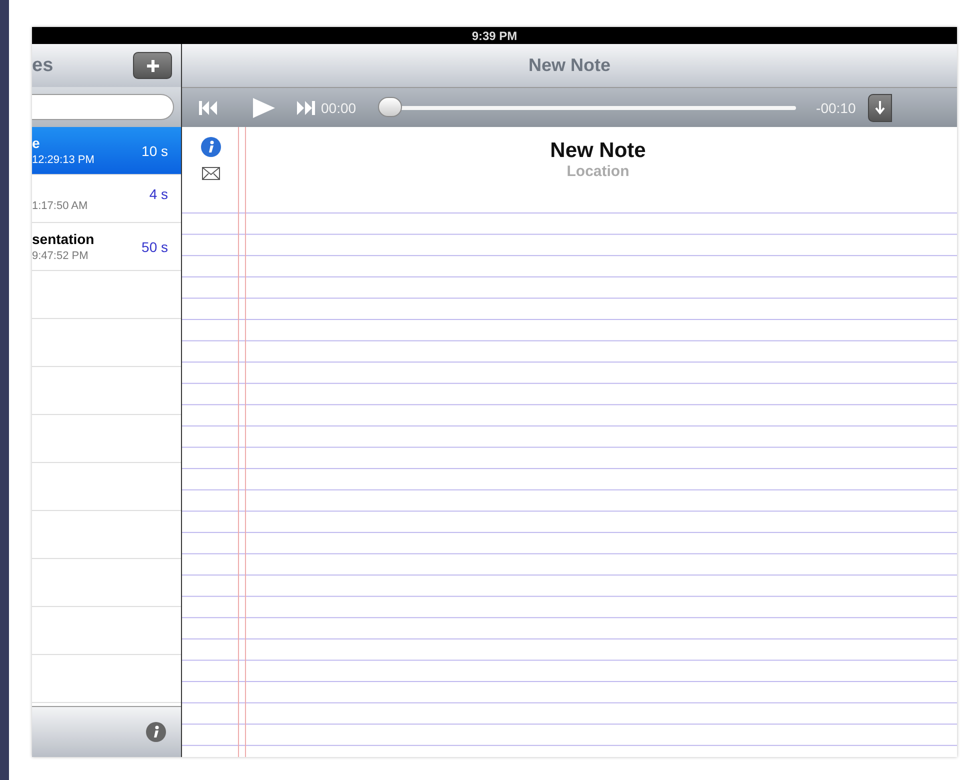  Describe the element at coordinates (598, 151) in the screenshot. I see `note-title: New Note` at that location.